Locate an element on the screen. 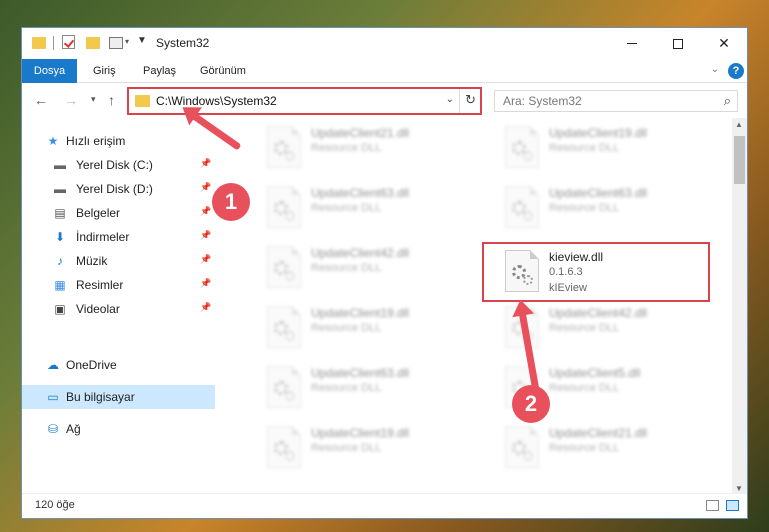 This screenshot has width=769, height=532. annotation-badge-2: 2 is located at coordinates (531, 404).